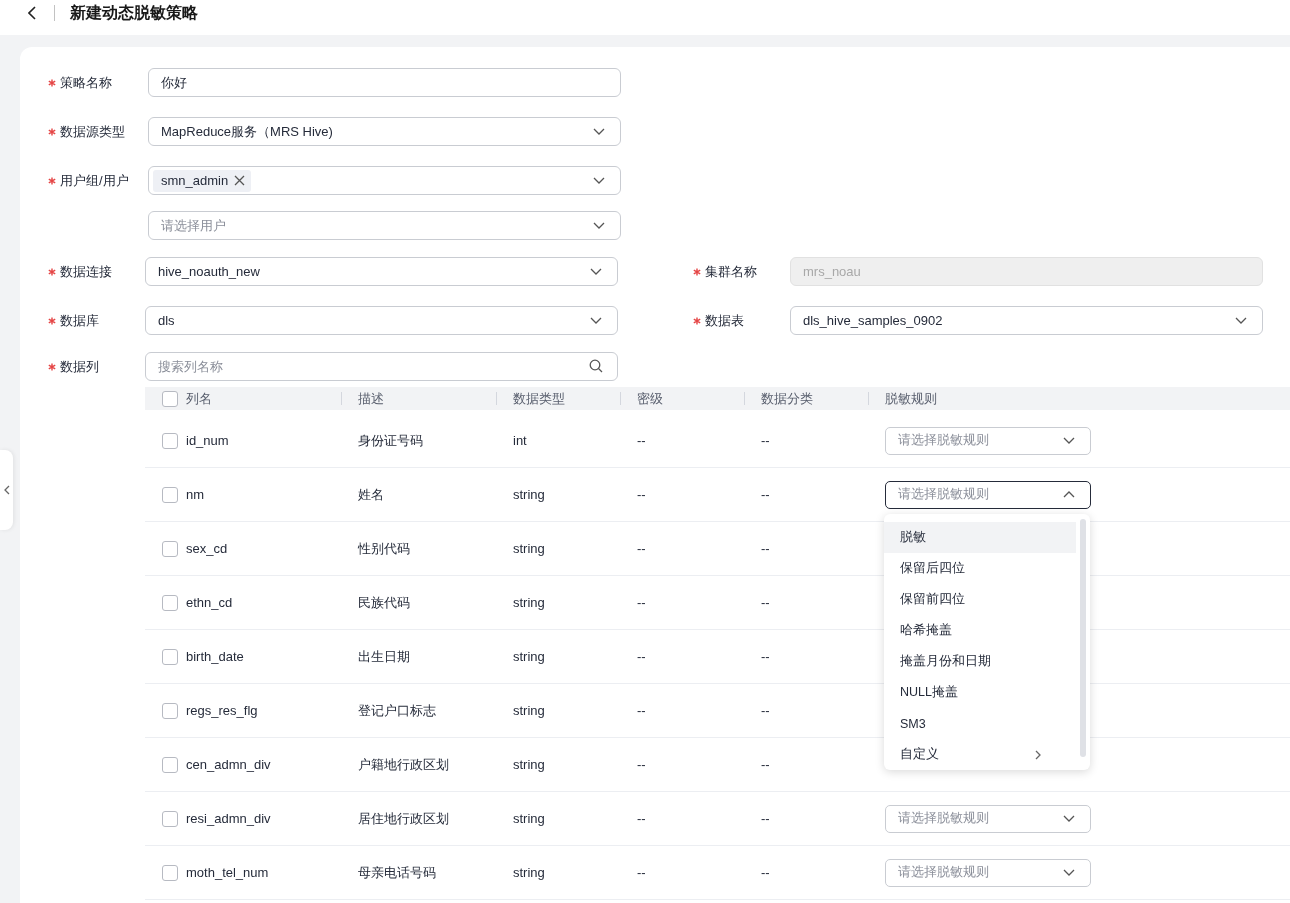  I want to click on table-cell: 性别代码, so click(384, 548).